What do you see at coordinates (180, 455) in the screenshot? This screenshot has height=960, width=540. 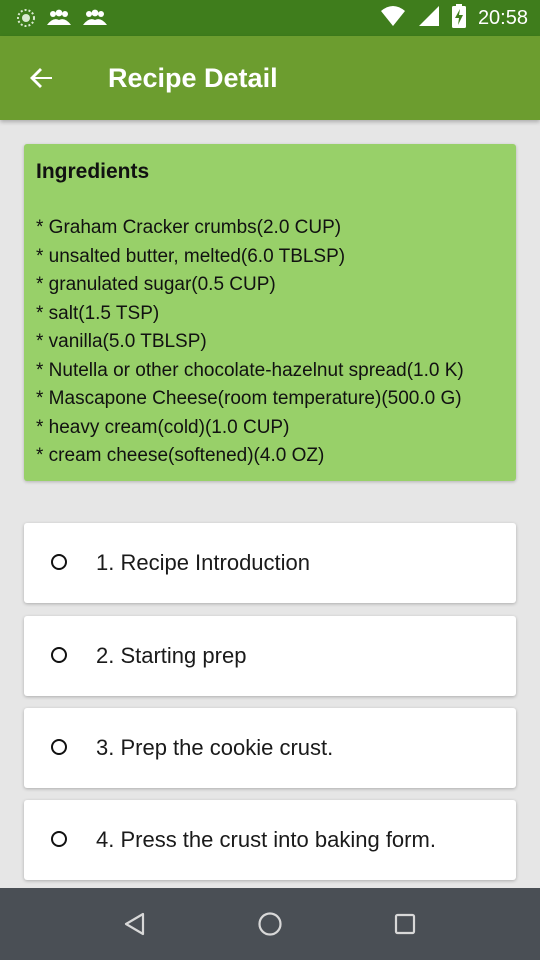 I see `ingredient-item: * cream cheese(softened)(4.0 OZ)` at bounding box center [180, 455].